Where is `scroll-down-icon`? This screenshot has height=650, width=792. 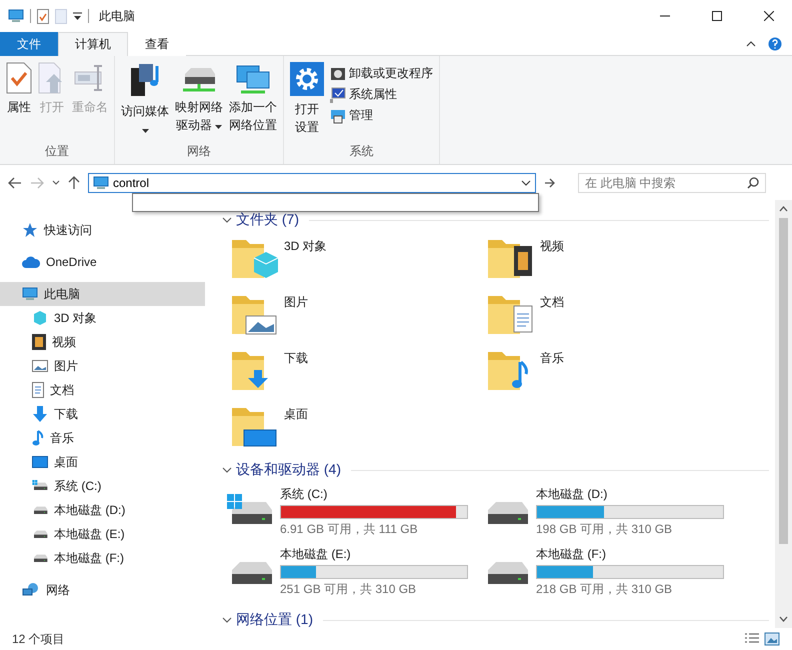
scroll-down-icon is located at coordinates (783, 618).